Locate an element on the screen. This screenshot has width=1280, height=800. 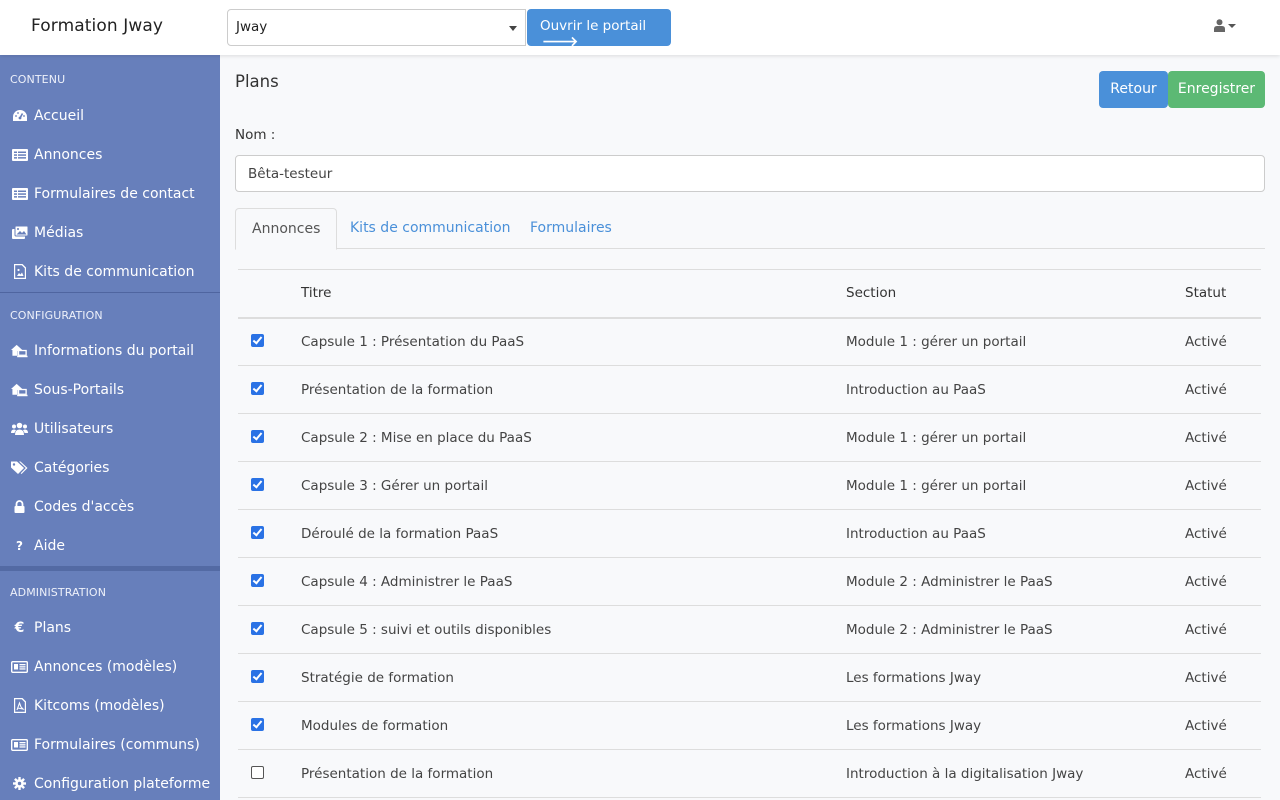
portal-select-value: Jway is located at coordinates (252, 27).